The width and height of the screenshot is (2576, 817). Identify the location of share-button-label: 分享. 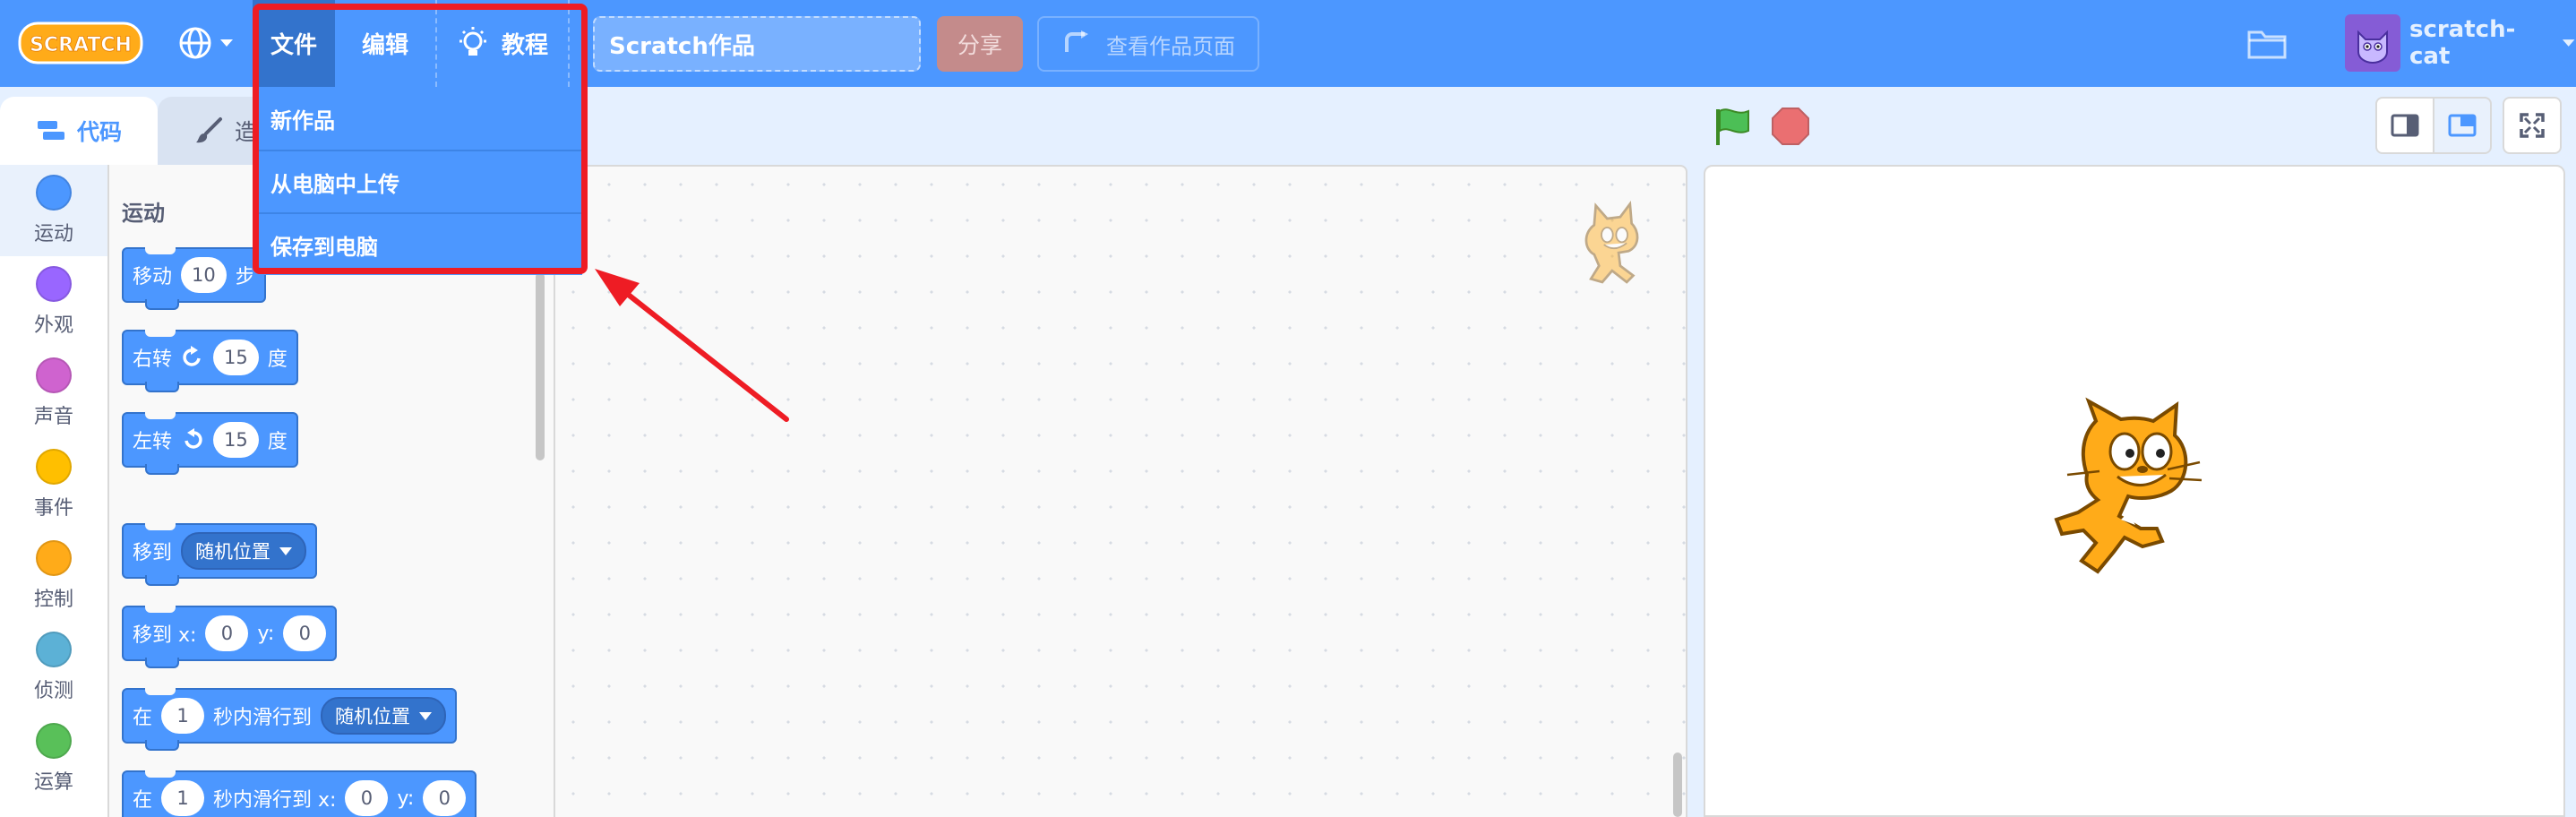
(979, 45).